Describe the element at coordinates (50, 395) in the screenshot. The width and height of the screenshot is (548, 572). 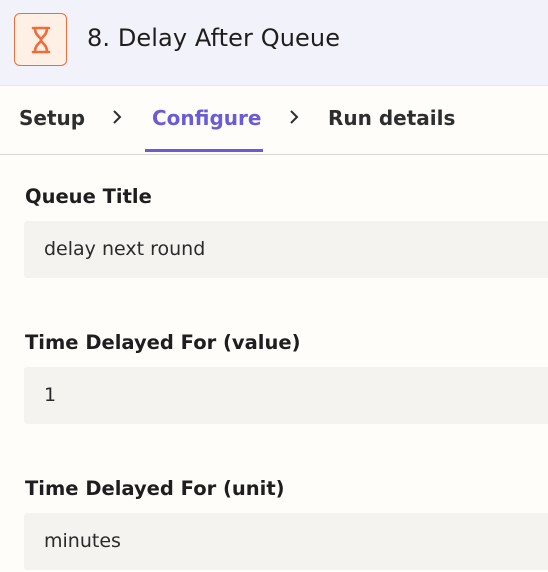
I see `delay-value-value: 1` at that location.